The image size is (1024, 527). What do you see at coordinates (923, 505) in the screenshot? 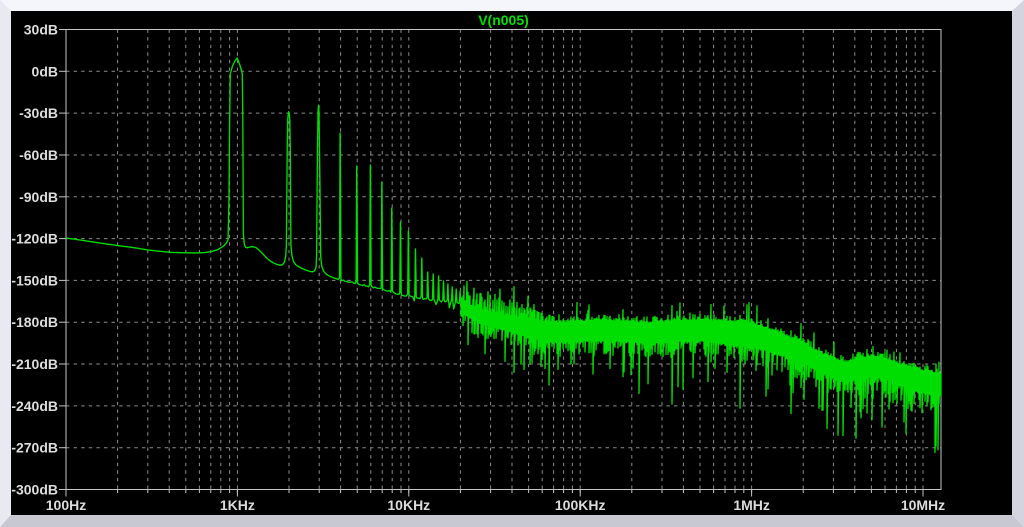
I see `svg-text: 10MHz` at bounding box center [923, 505].